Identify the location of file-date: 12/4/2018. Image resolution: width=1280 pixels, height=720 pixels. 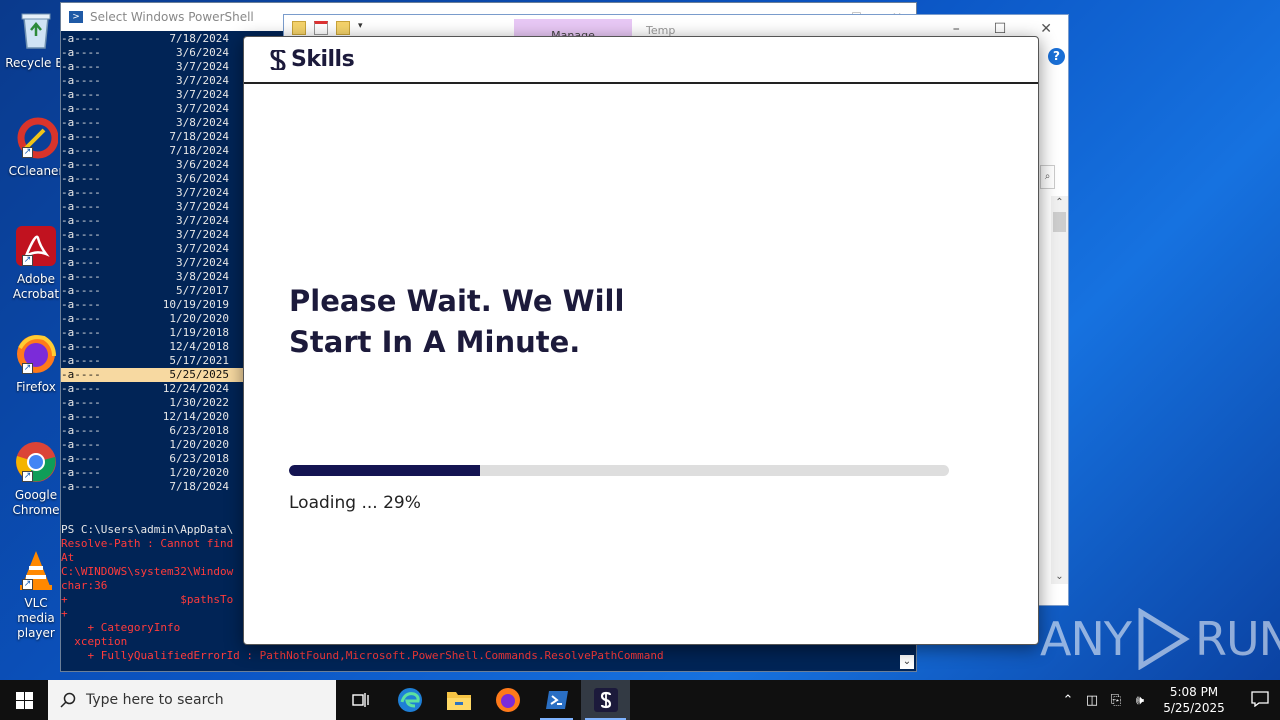
(199, 346).